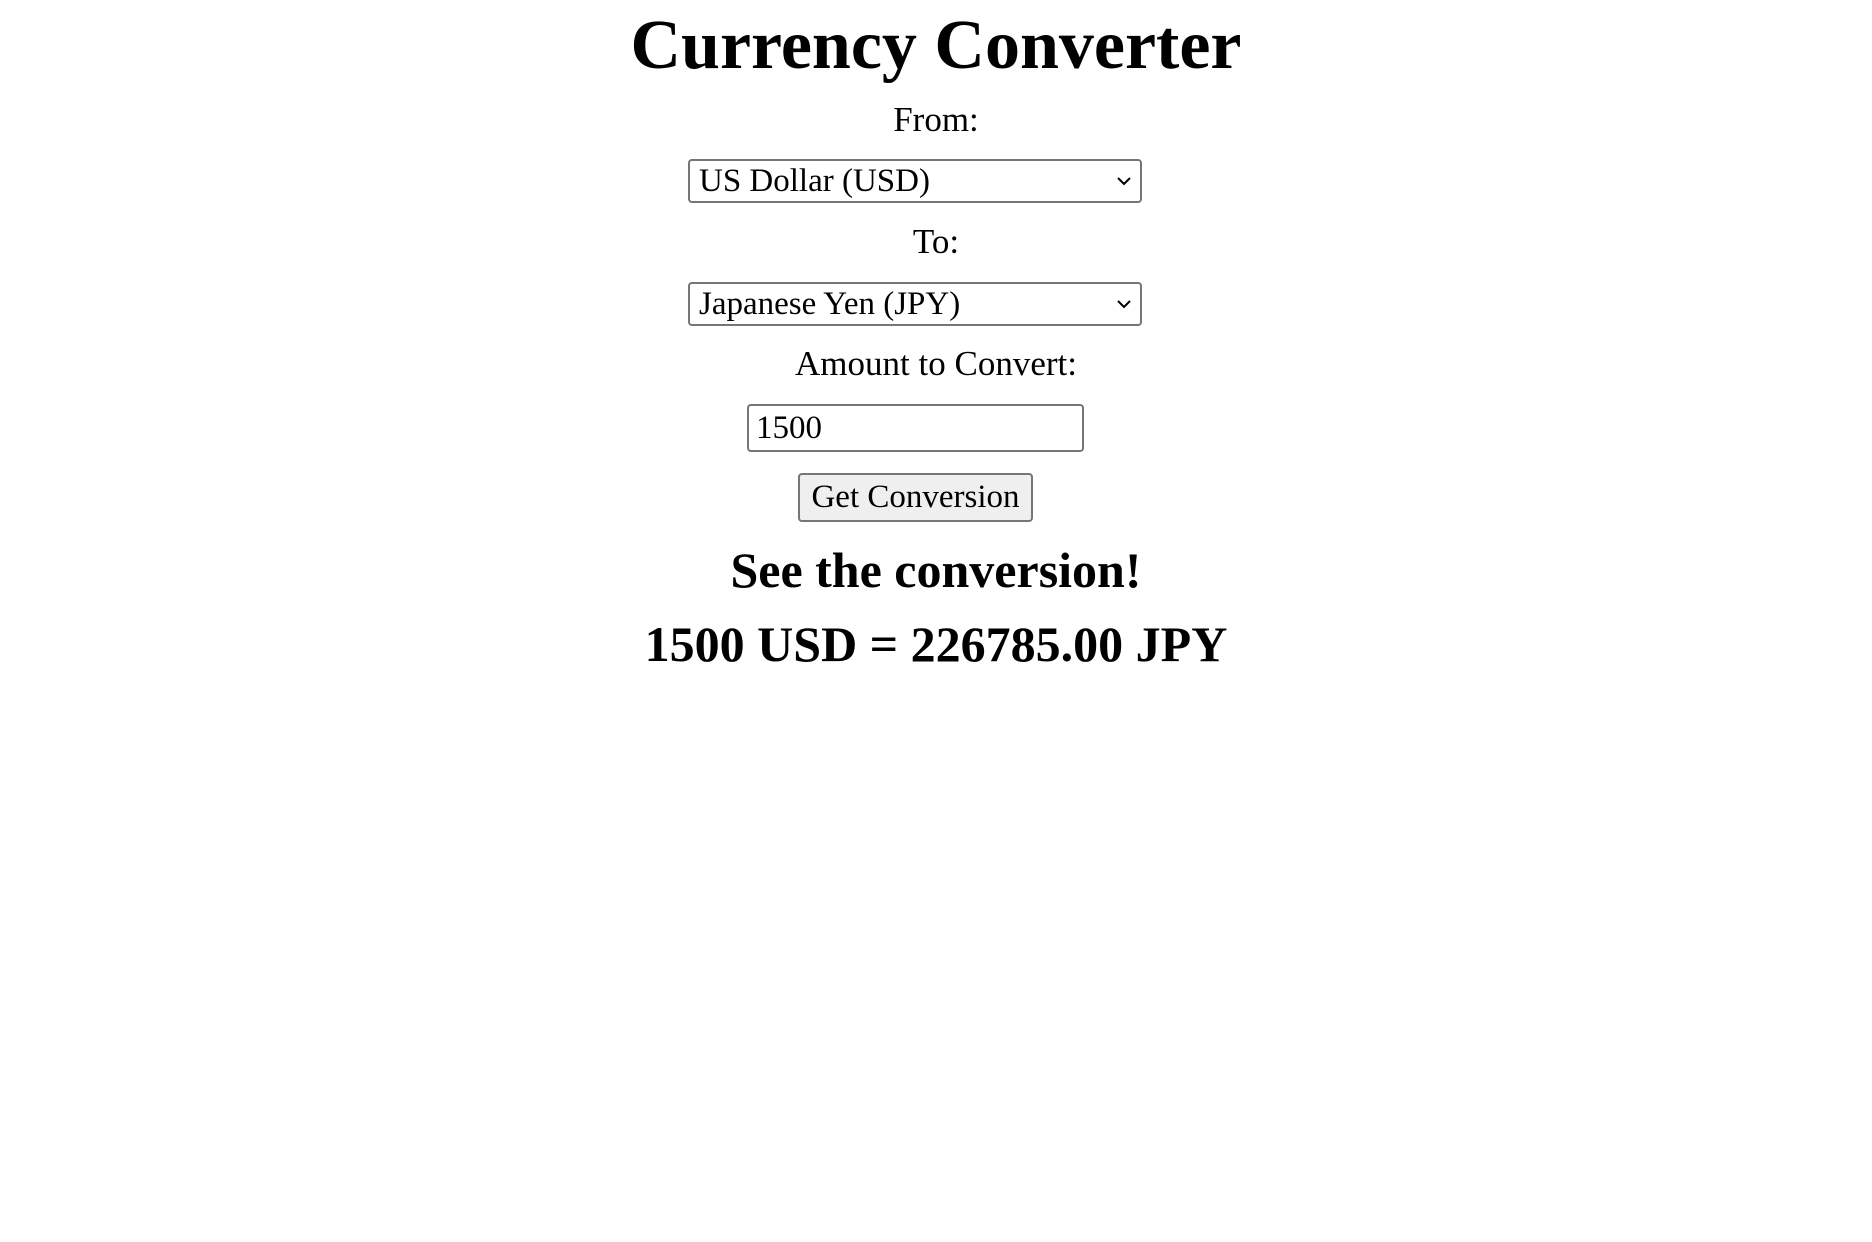 Image resolution: width=1872 pixels, height=1242 pixels. I want to click on page-title: Currency Converter, so click(936, 45).